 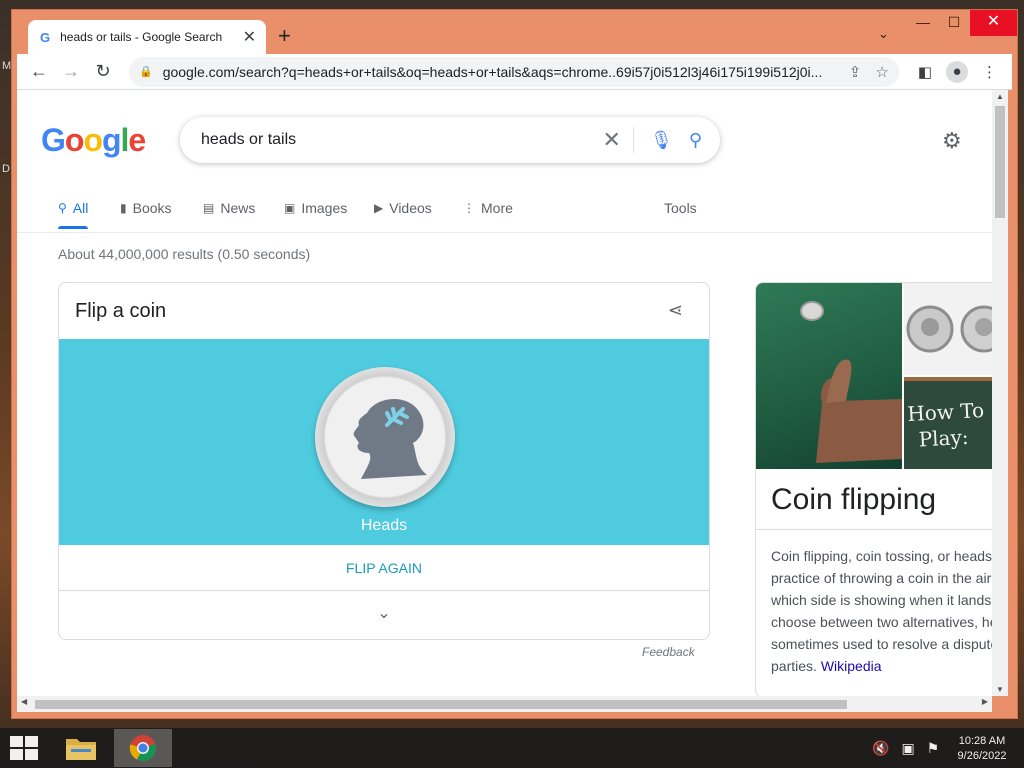 I want to click on divider, so click(x=874, y=529).